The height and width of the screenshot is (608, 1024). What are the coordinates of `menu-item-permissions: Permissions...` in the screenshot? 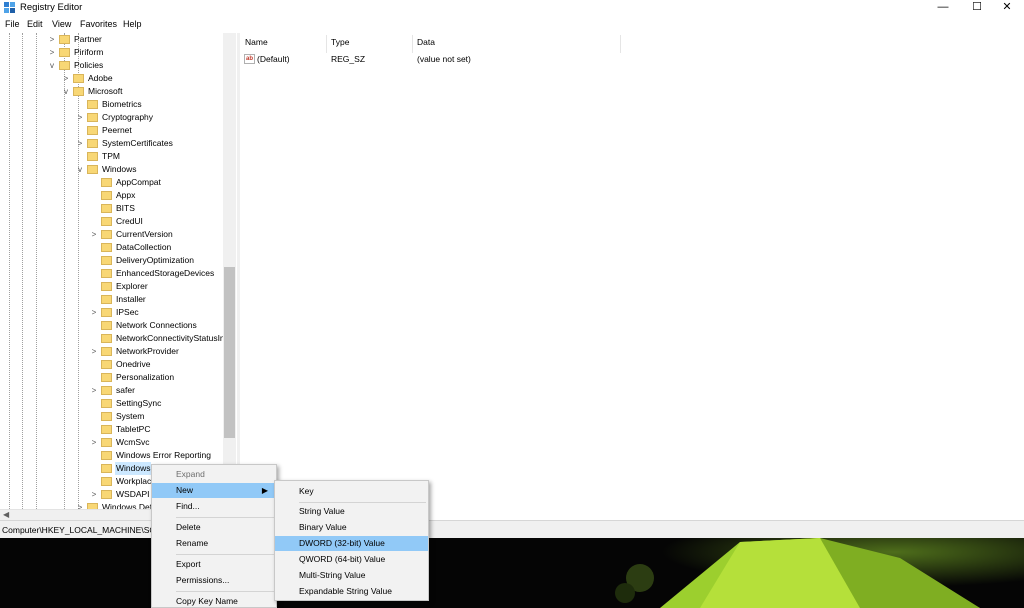 It's located at (214, 580).